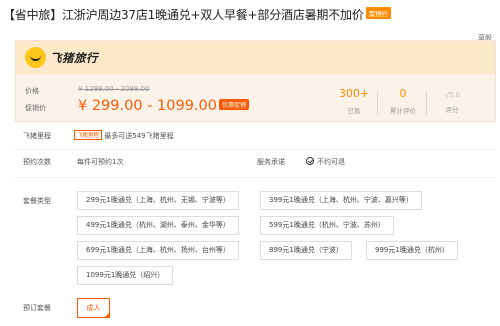 The height and width of the screenshot is (326, 500). I want to click on package-option: 1099元1晚通兑（绍兴）, so click(125, 275).